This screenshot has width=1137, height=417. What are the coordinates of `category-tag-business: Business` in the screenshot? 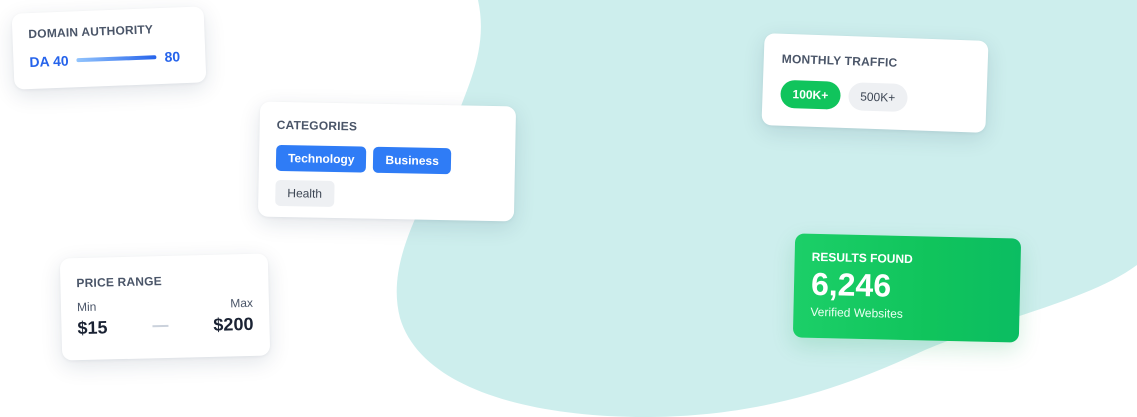 It's located at (412, 160).